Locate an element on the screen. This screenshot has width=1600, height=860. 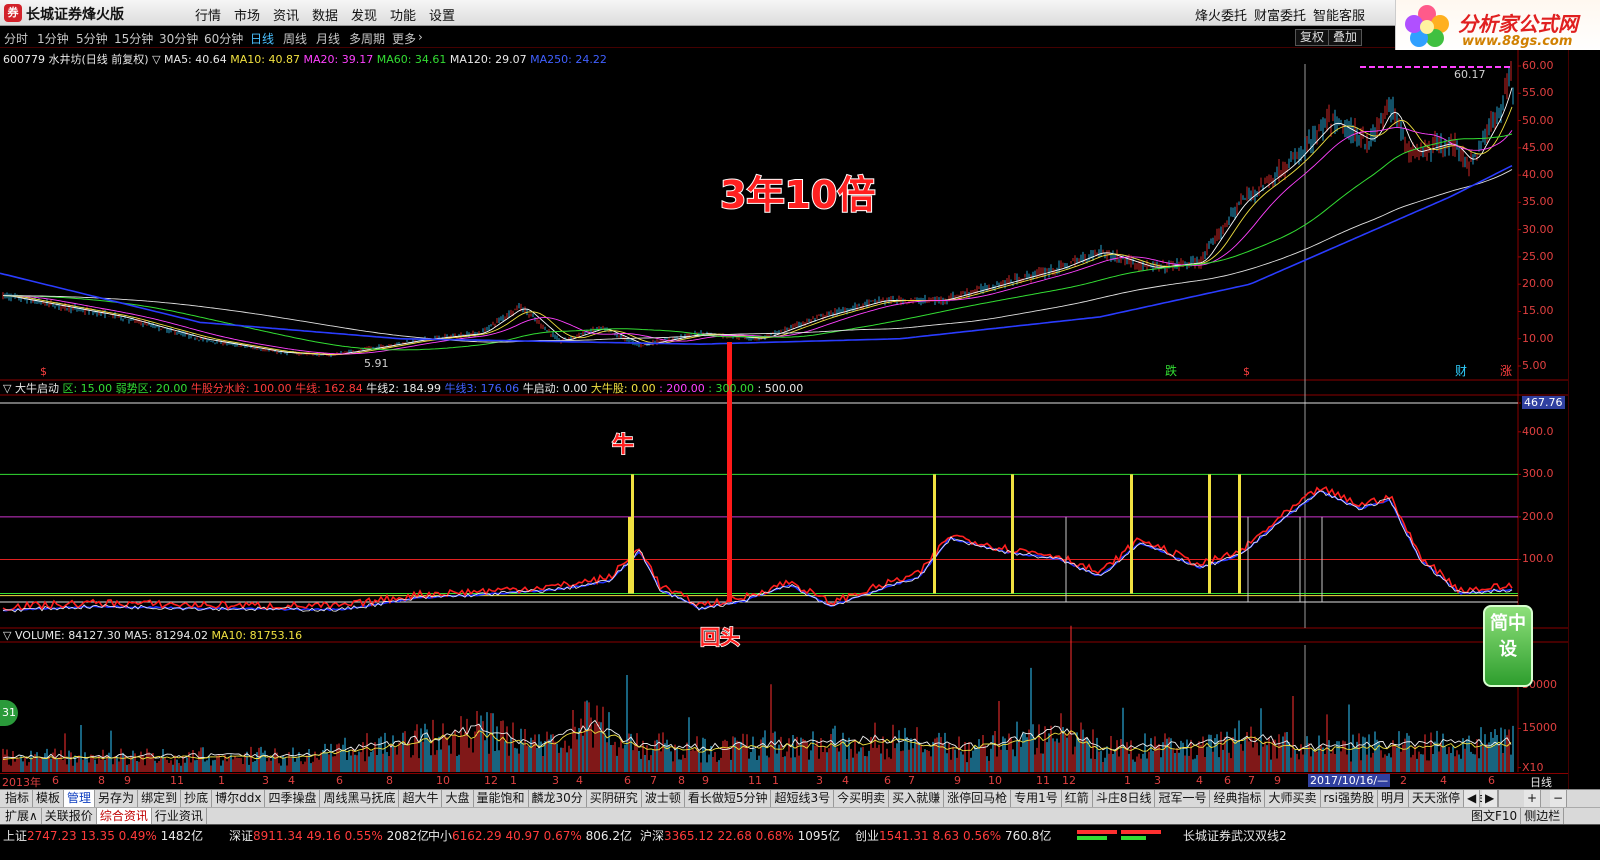
indicator-tick-label: 467.76 is located at coordinates (1543, 402).